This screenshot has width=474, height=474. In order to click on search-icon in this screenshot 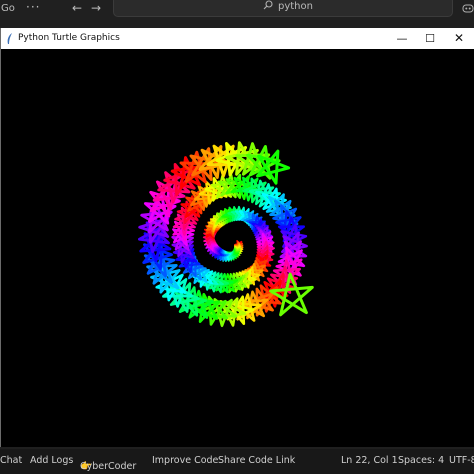, I will do `click(268, 5)`.